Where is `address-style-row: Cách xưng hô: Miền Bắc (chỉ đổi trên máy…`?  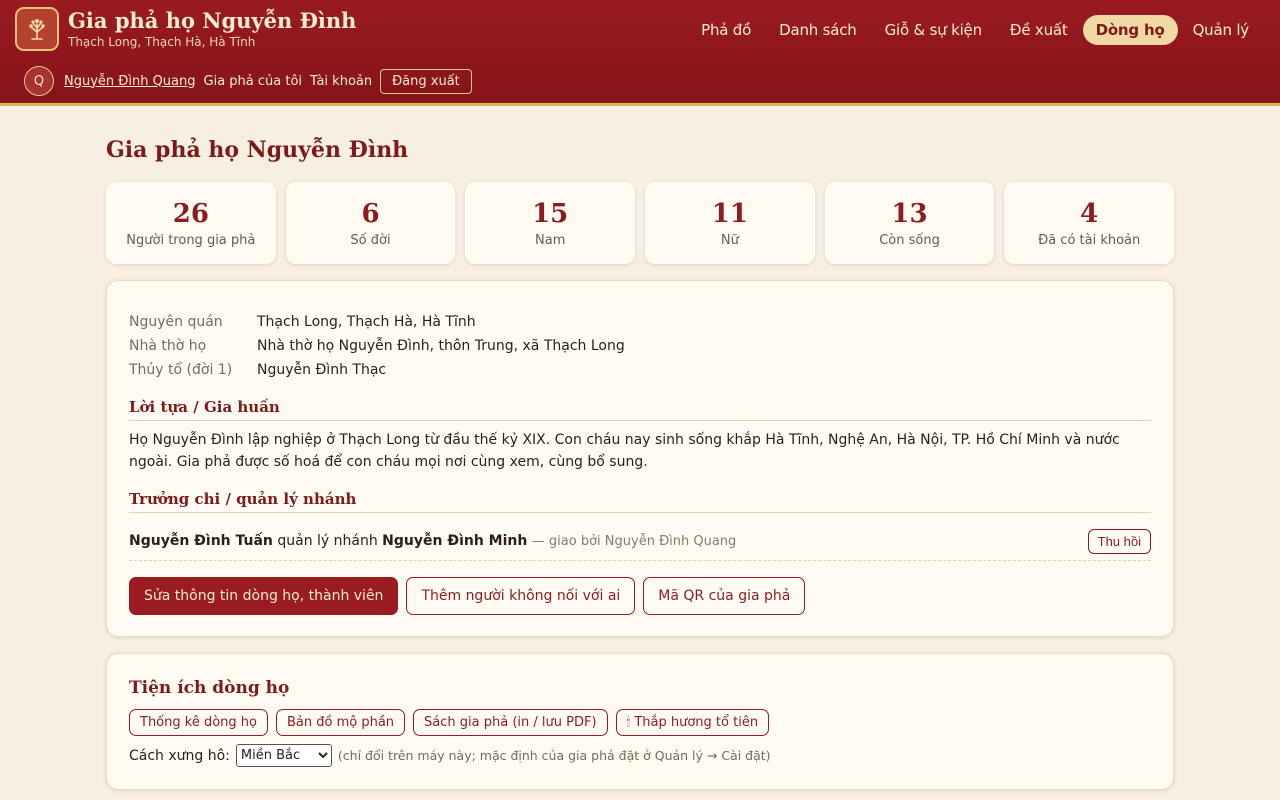 address-style-row: Cách xưng hô: Miền Bắc (chỉ đổi trên máy… is located at coordinates (450, 755).